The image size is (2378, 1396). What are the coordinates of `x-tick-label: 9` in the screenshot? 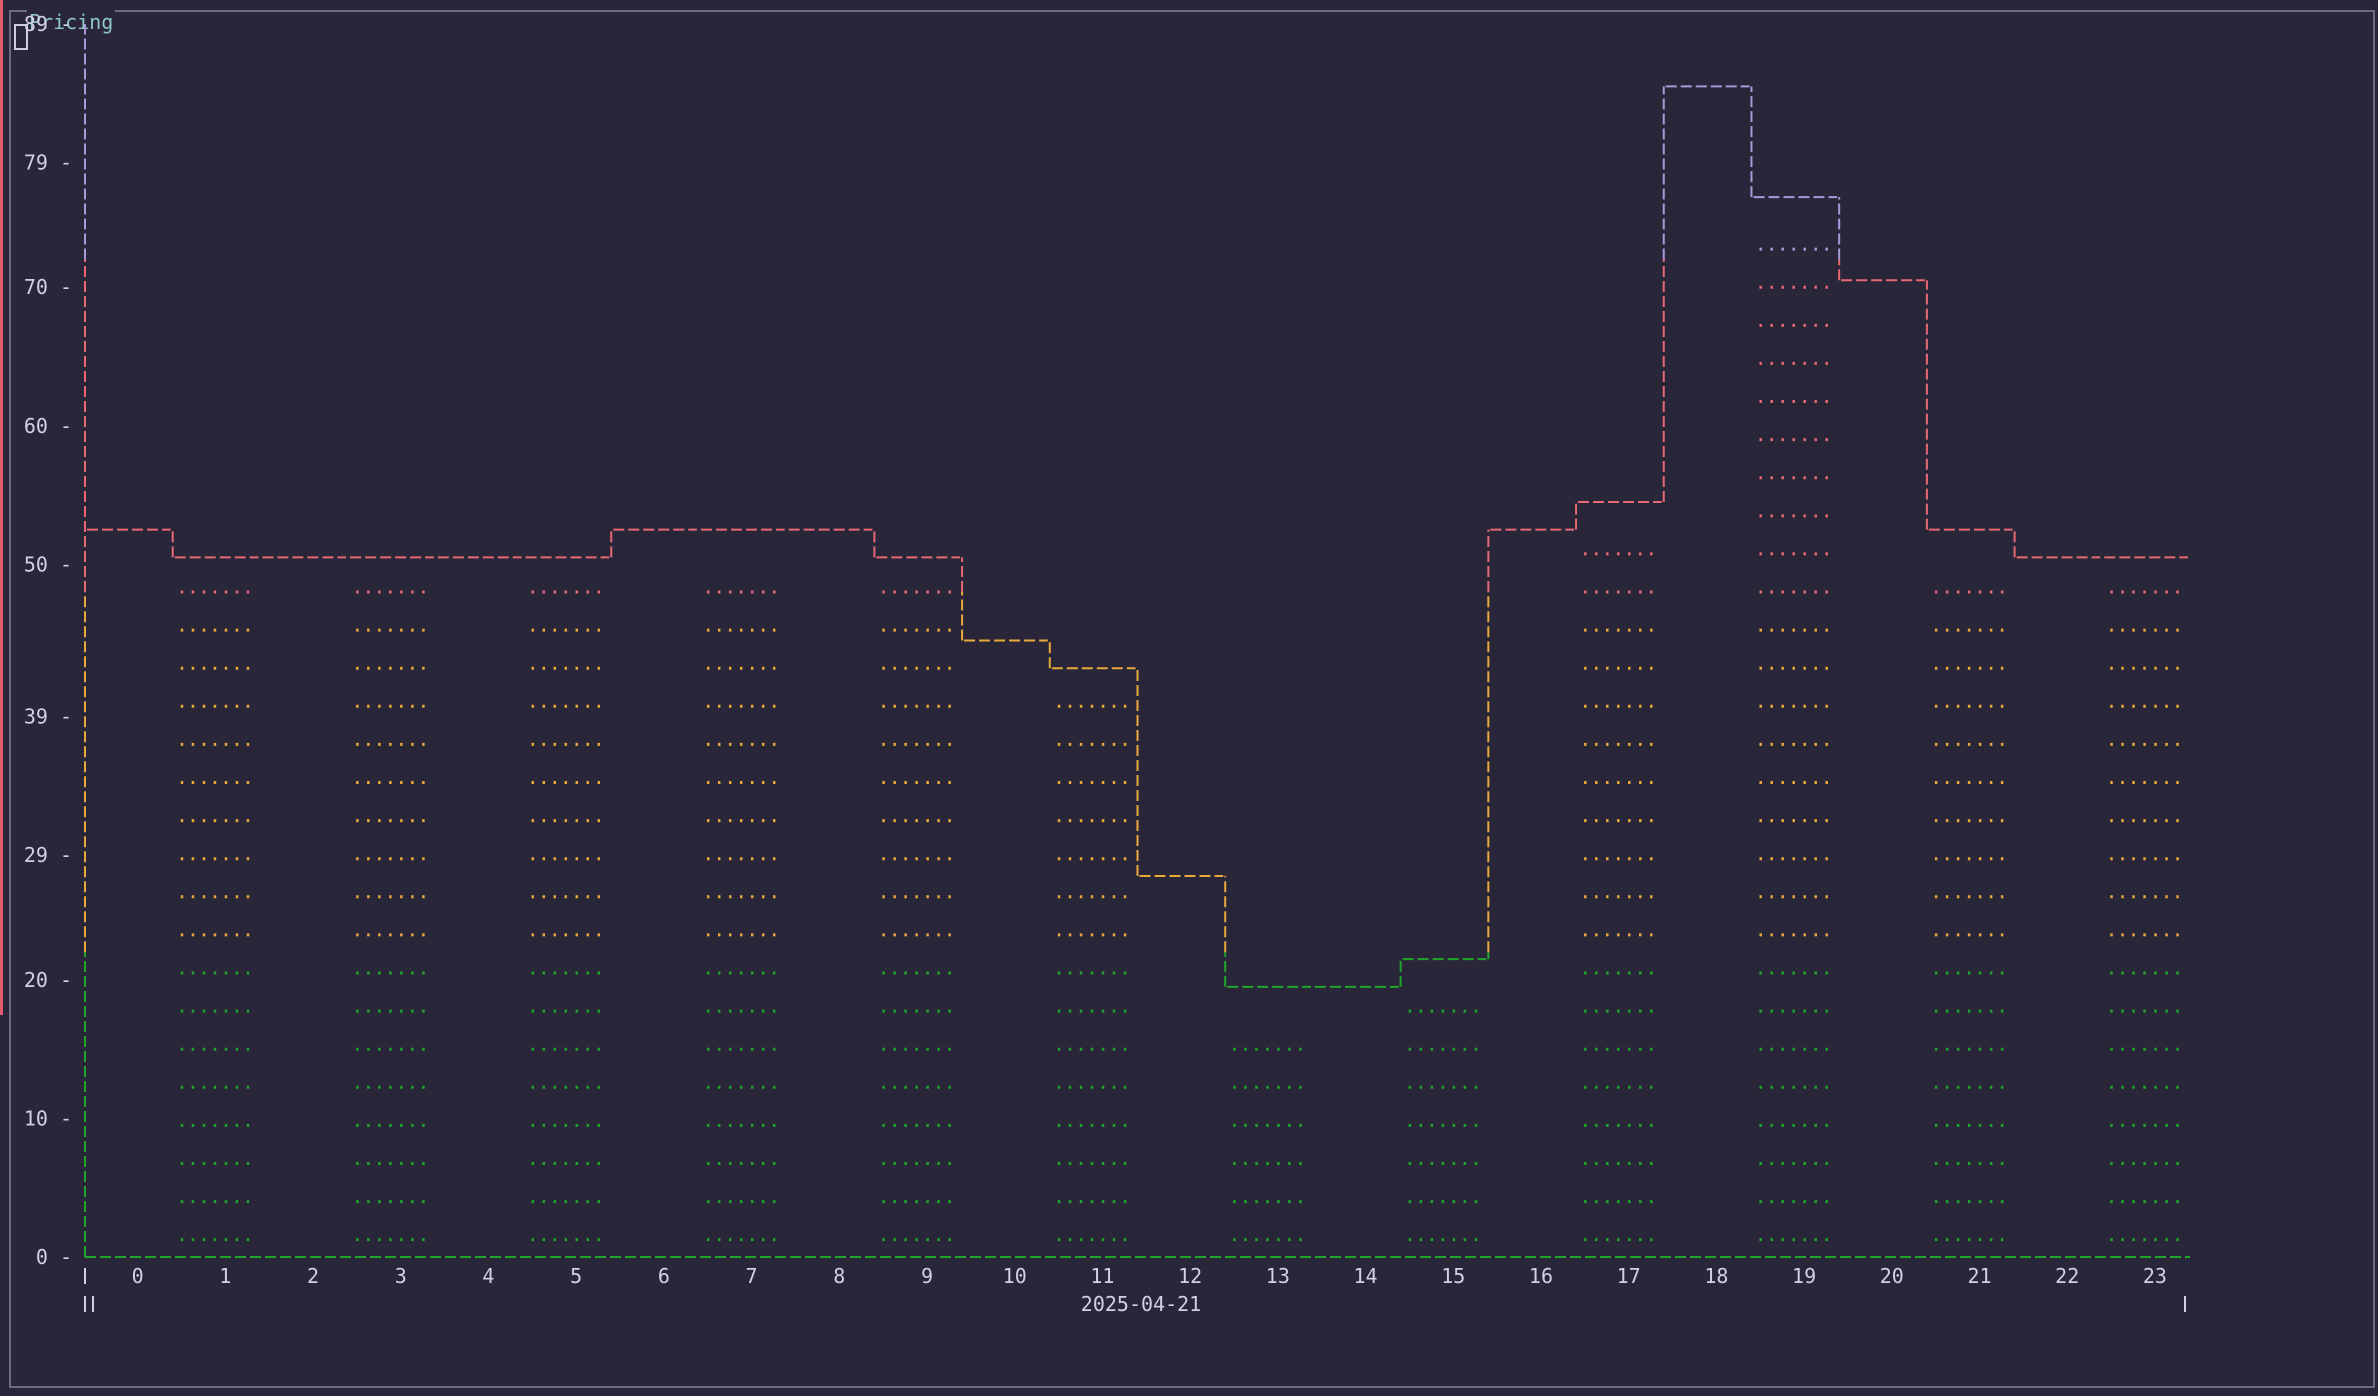 It's located at (927, 1276).